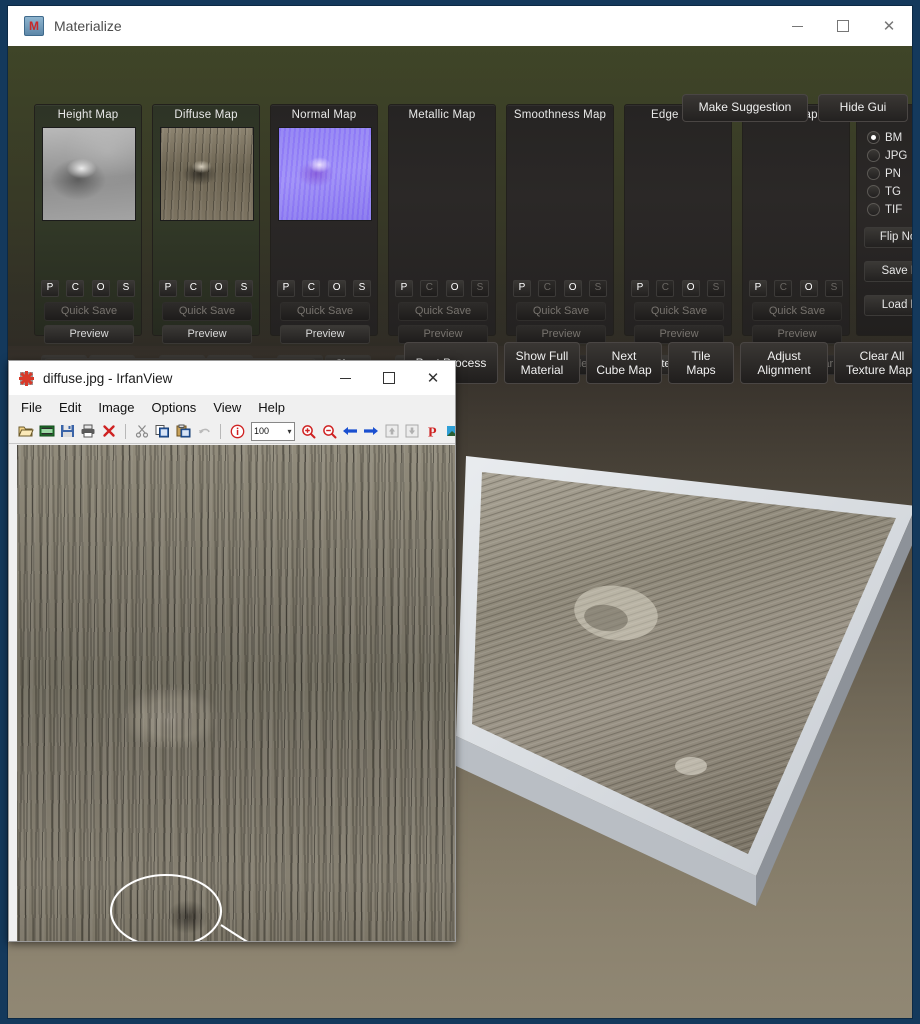 This screenshot has width=920, height=1024. I want to click on delete-icon, so click(109, 431).